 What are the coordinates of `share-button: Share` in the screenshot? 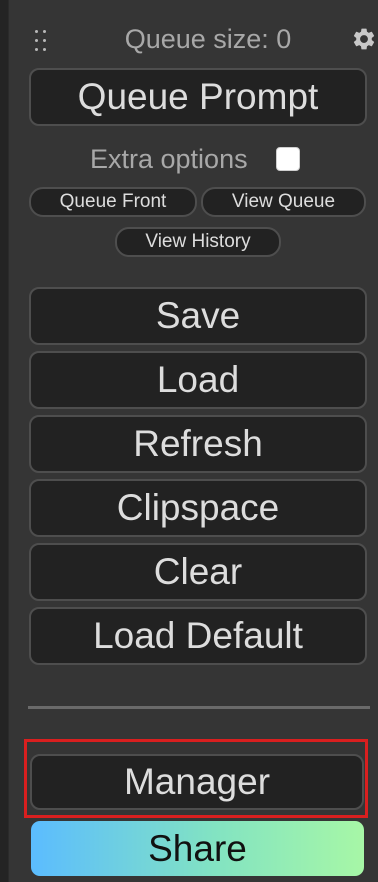 It's located at (197, 848).